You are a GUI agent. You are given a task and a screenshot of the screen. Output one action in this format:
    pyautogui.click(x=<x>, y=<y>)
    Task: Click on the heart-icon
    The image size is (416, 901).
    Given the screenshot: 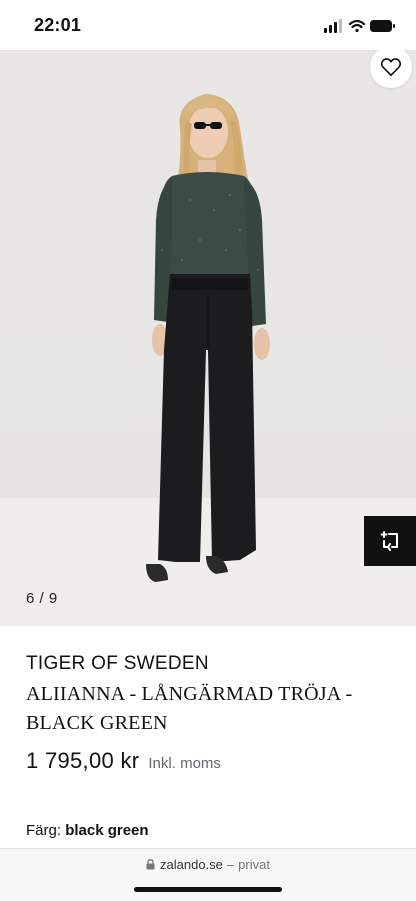 What is the action you would take?
    pyautogui.click(x=391, y=67)
    